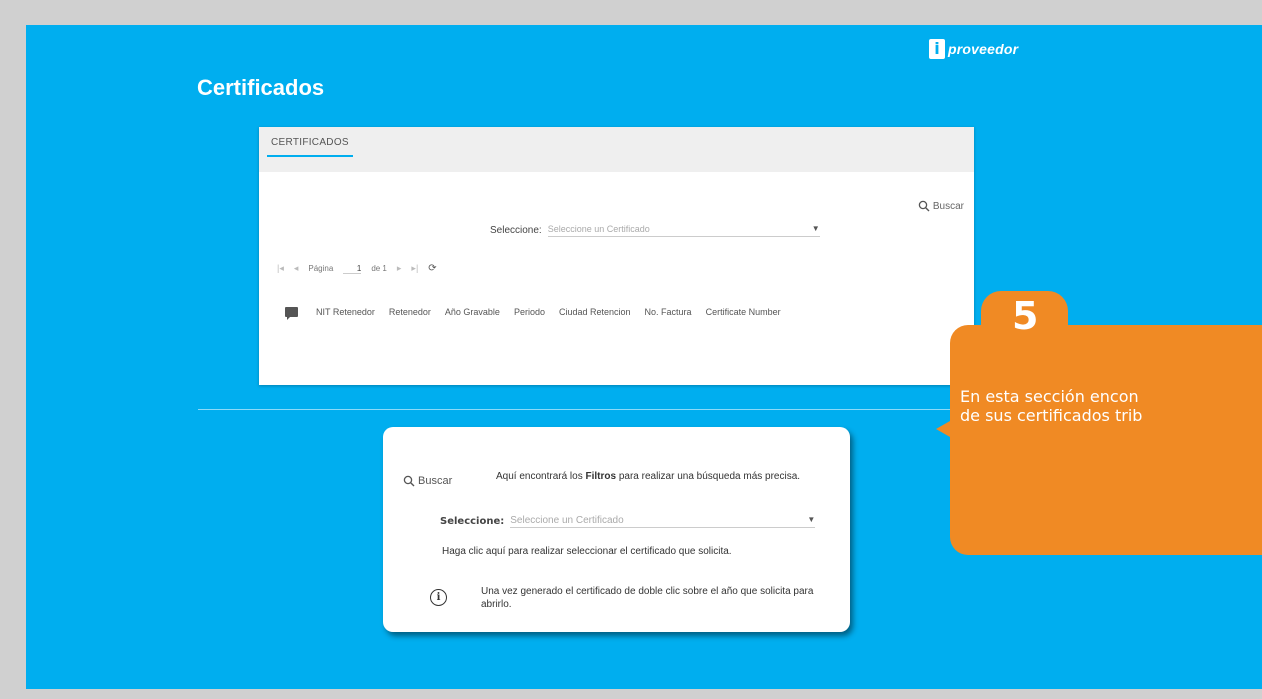  Describe the element at coordinates (1051, 415) in the screenshot. I see `callout-line-2: de sus certificados trib` at that location.